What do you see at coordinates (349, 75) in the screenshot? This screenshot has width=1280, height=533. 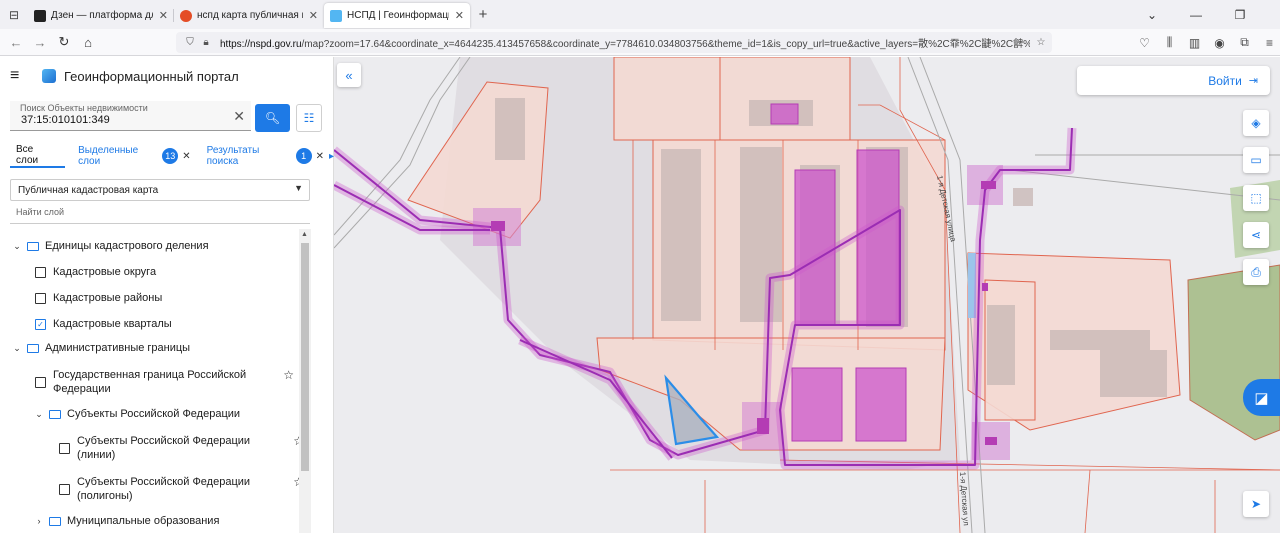 I see `collapse-panel-button: «` at bounding box center [349, 75].